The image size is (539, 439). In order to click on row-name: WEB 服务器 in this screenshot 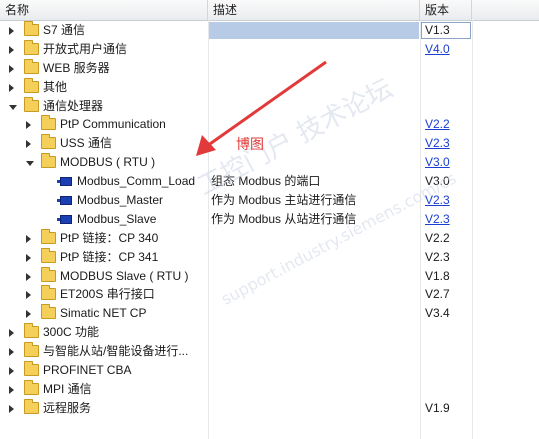, I will do `click(76, 68)`.